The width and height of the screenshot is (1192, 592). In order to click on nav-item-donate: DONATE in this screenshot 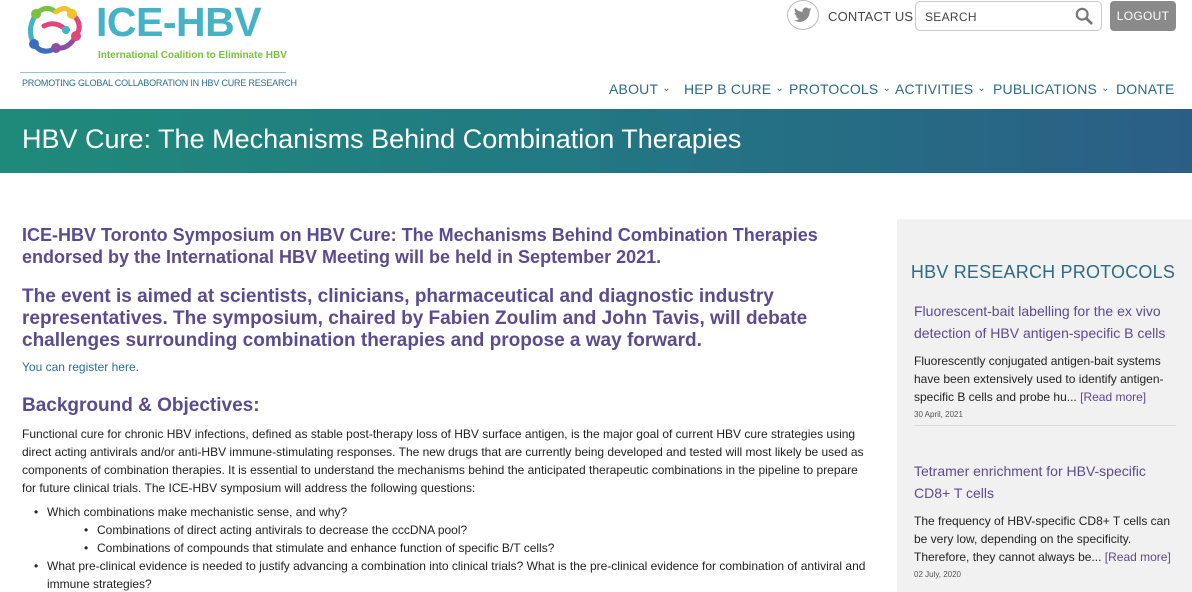, I will do `click(1145, 89)`.